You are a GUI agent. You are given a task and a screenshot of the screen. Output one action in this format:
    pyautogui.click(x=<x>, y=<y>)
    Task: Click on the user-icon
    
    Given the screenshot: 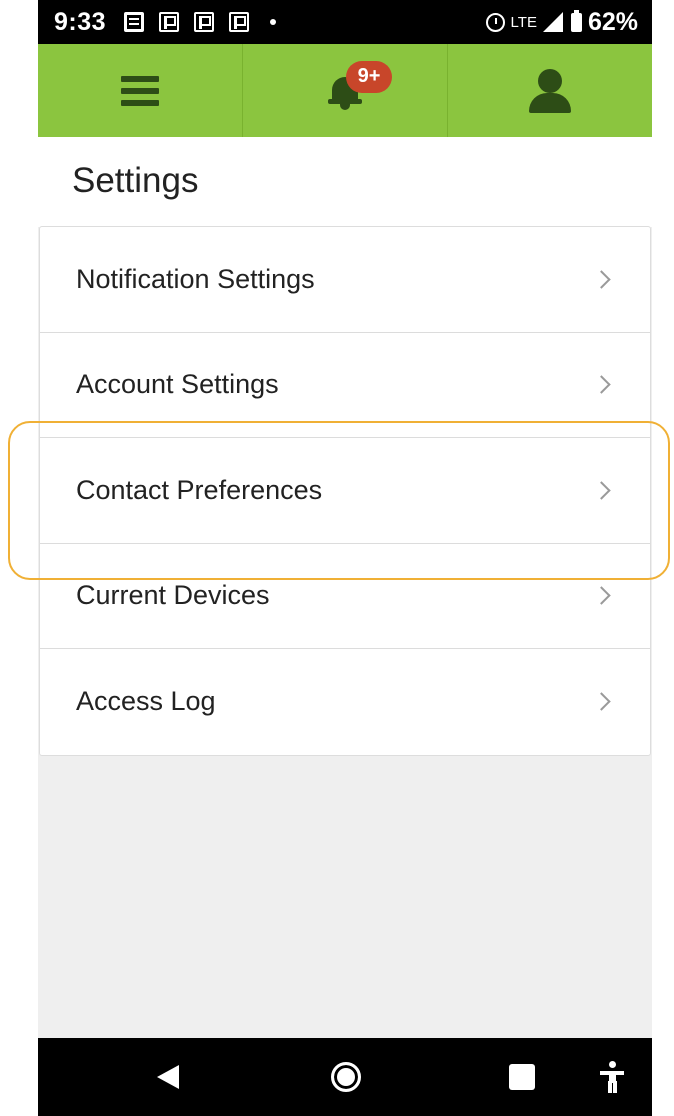 What is the action you would take?
    pyautogui.click(x=550, y=90)
    